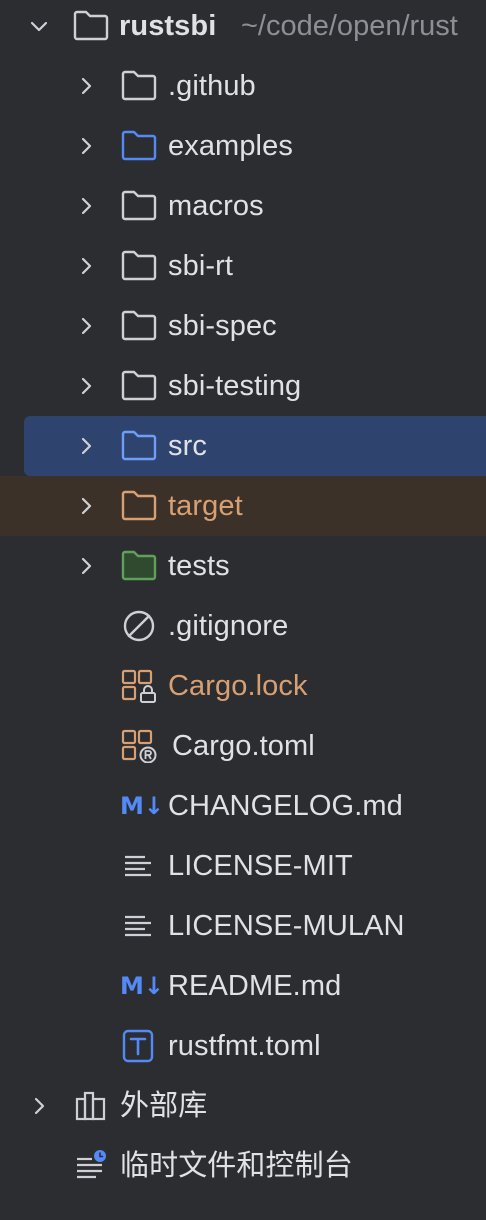  What do you see at coordinates (205, 506) in the screenshot?
I see `tree-item-label: target` at bounding box center [205, 506].